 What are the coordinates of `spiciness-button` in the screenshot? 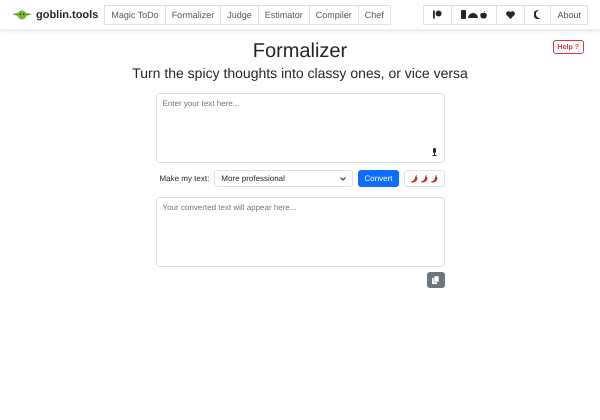 It's located at (424, 178).